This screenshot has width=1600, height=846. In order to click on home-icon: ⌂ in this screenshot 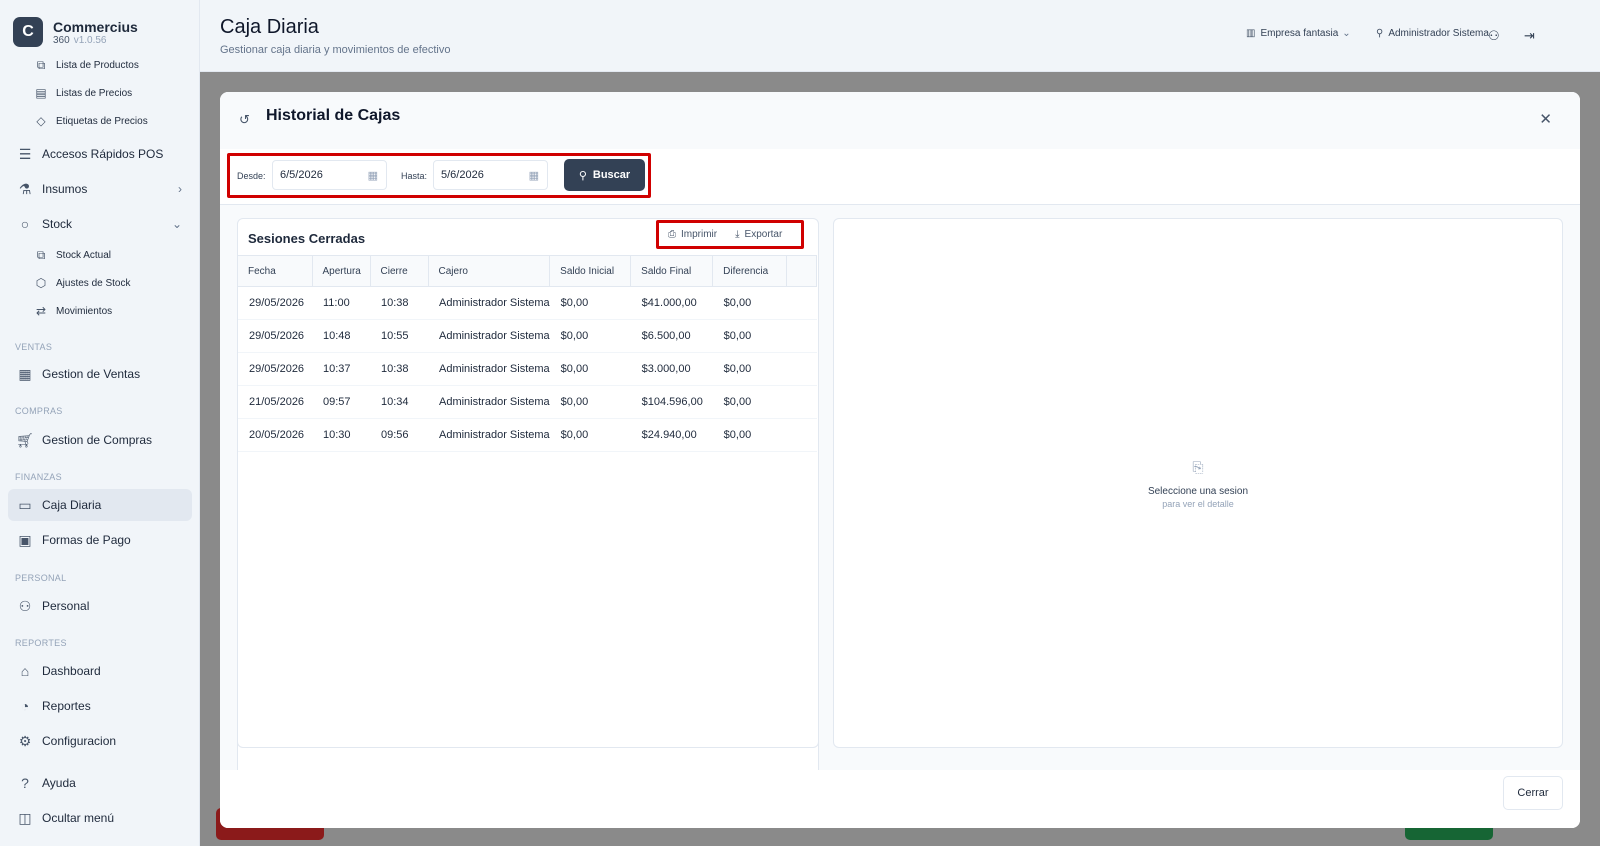, I will do `click(25, 671)`.